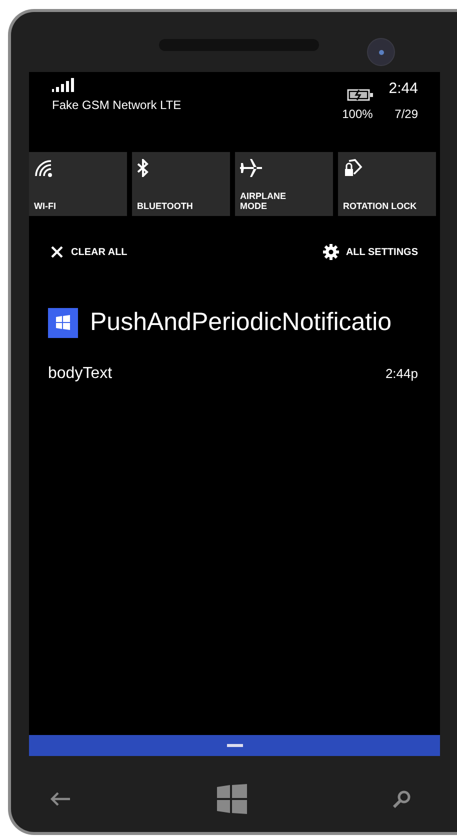 This screenshot has height=838, width=457. Describe the element at coordinates (78, 184) in the screenshot. I see `quick-action-tile: WI-FI` at that location.